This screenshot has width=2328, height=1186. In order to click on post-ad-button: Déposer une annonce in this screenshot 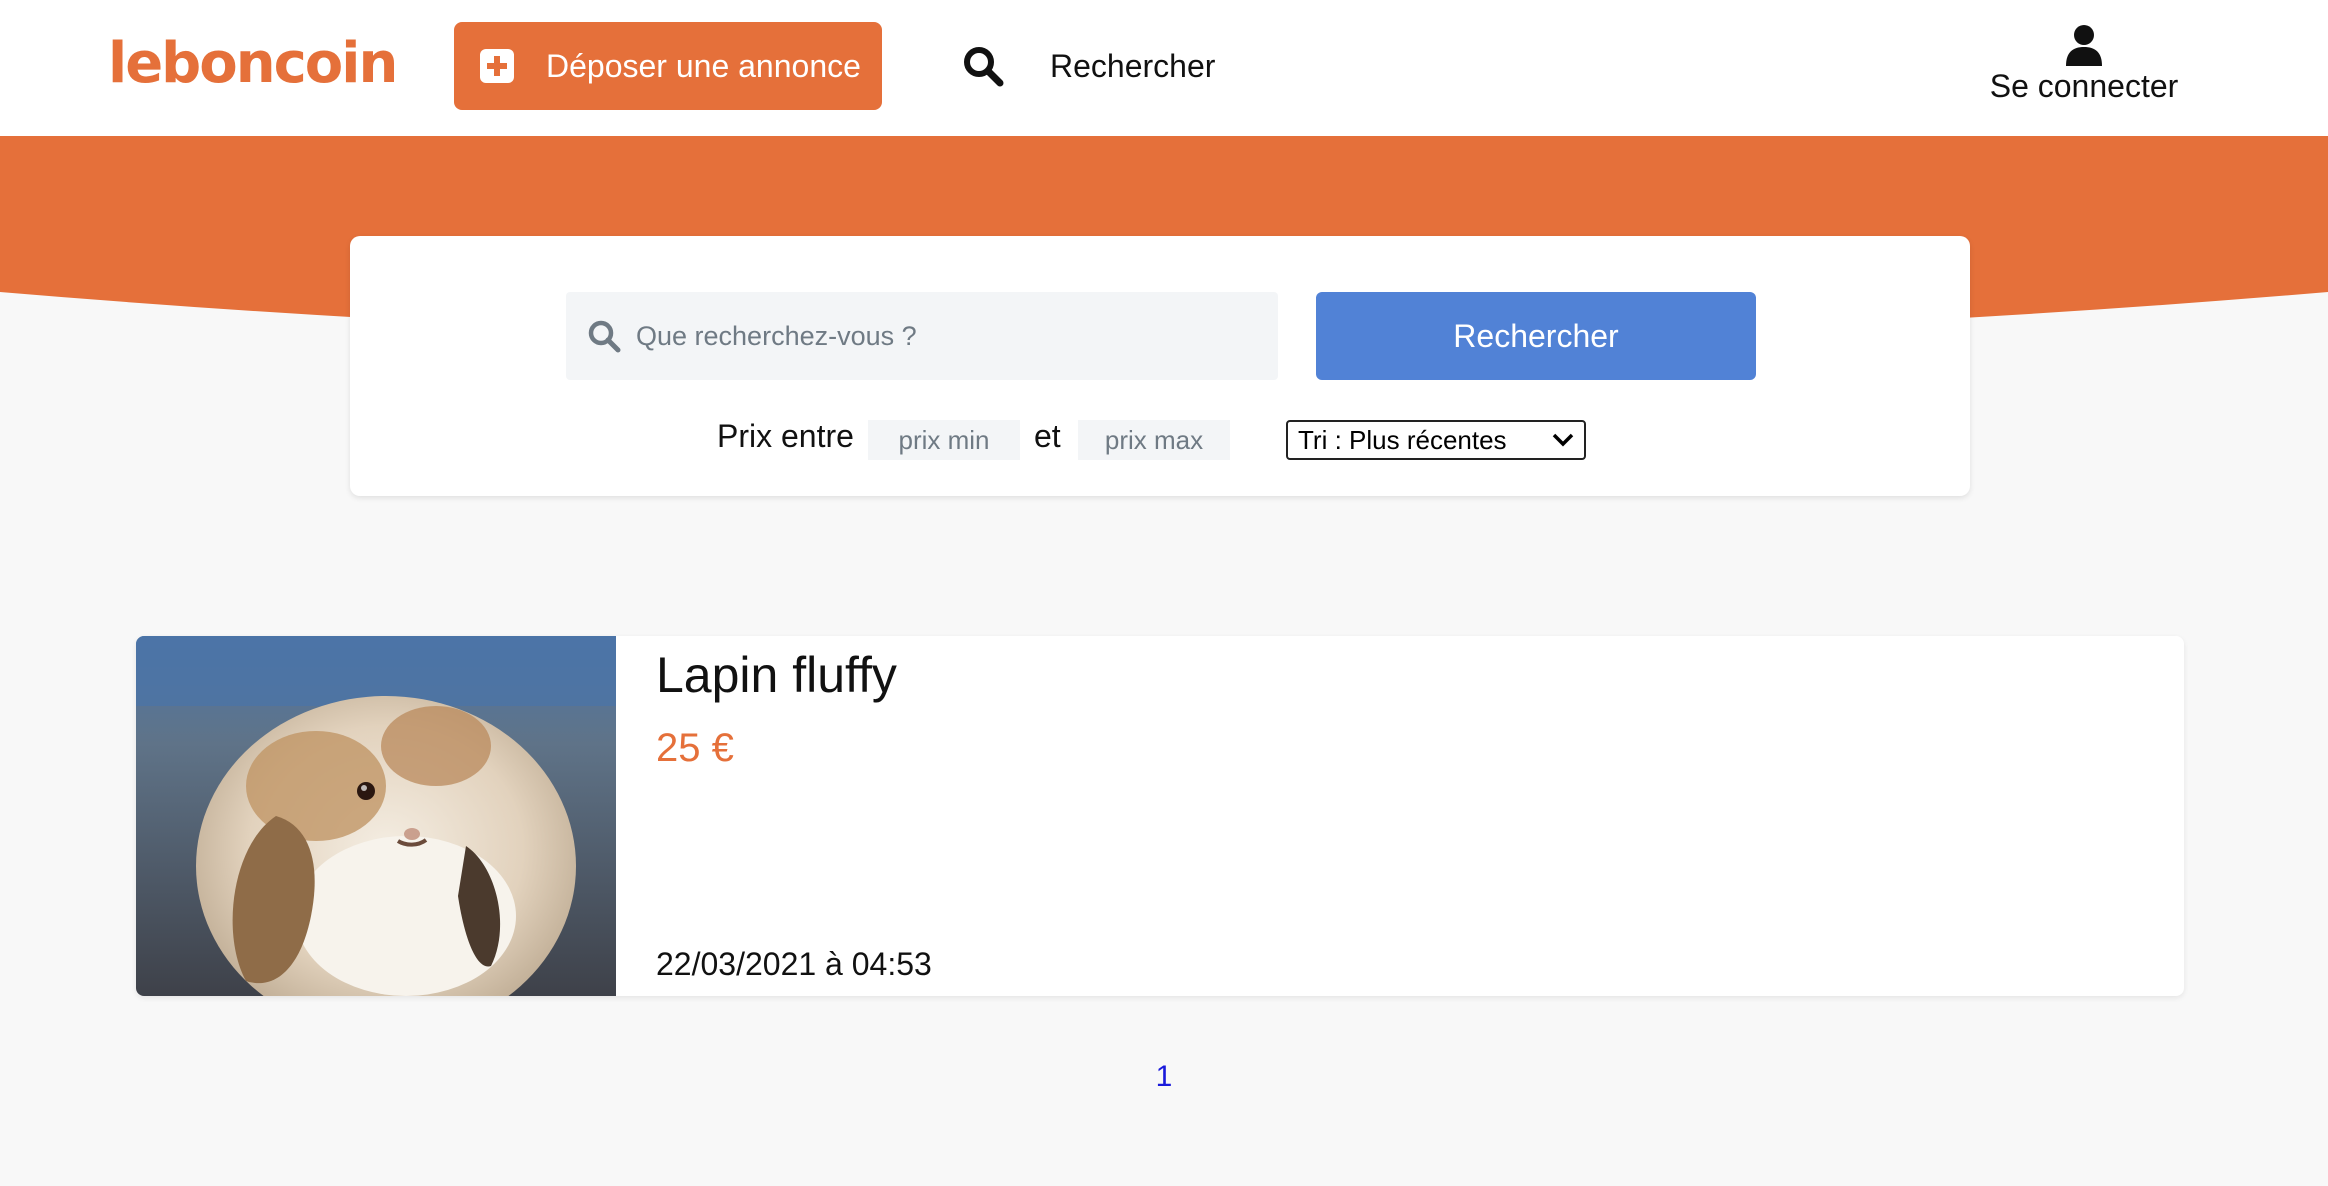, I will do `click(668, 66)`.